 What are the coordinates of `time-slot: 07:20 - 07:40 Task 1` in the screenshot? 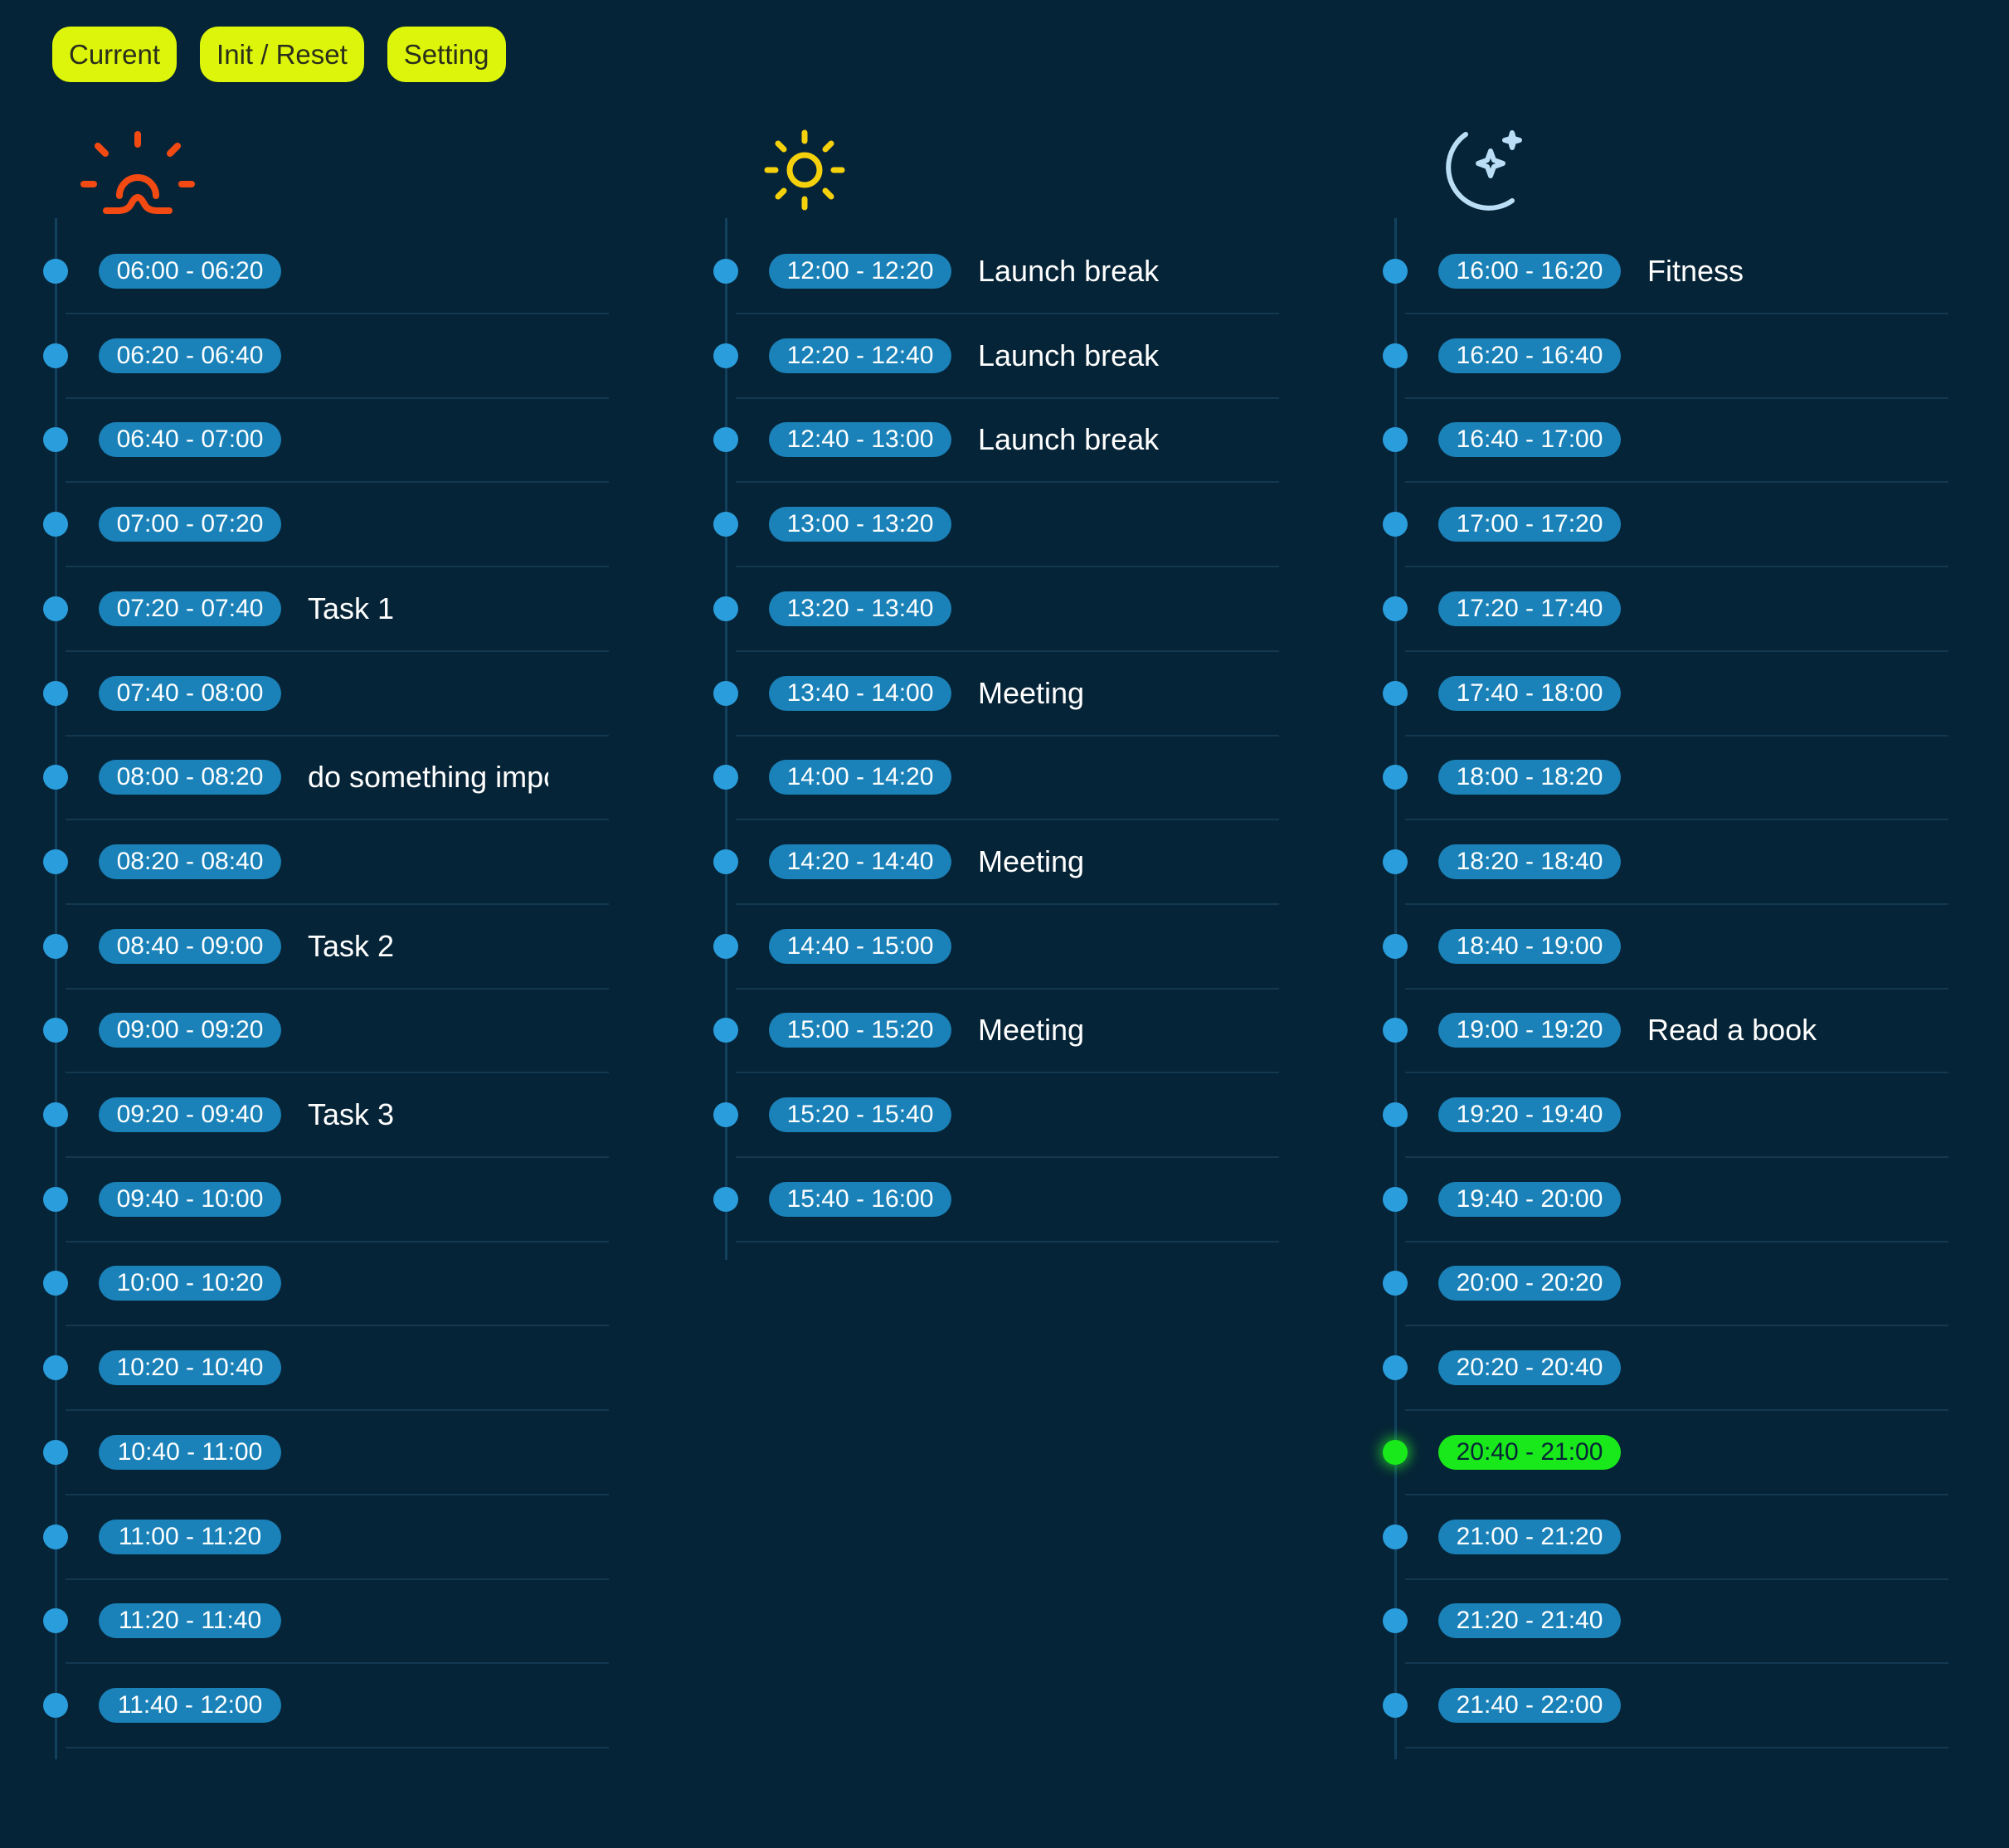 It's located at (348, 609).